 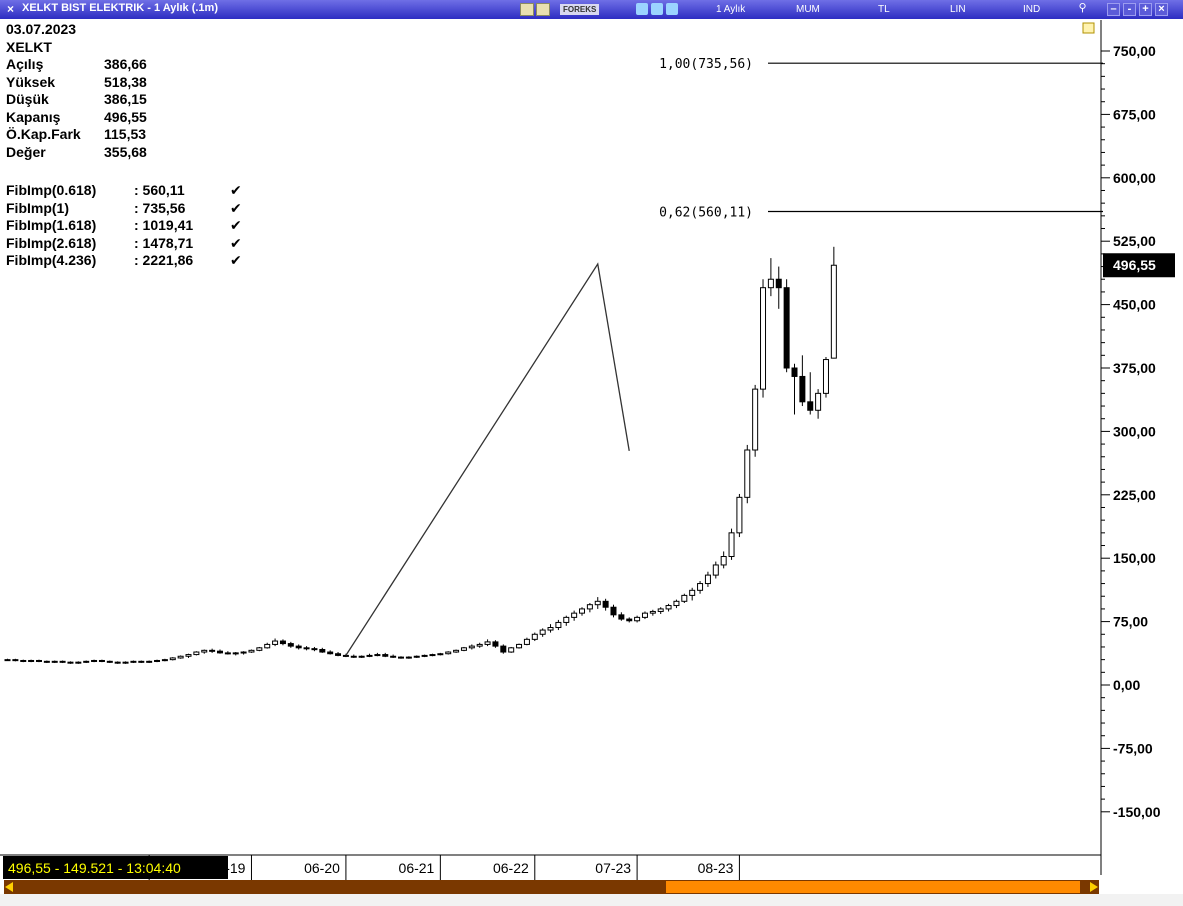 I want to click on scale-menu: LIN, so click(x=958, y=9).